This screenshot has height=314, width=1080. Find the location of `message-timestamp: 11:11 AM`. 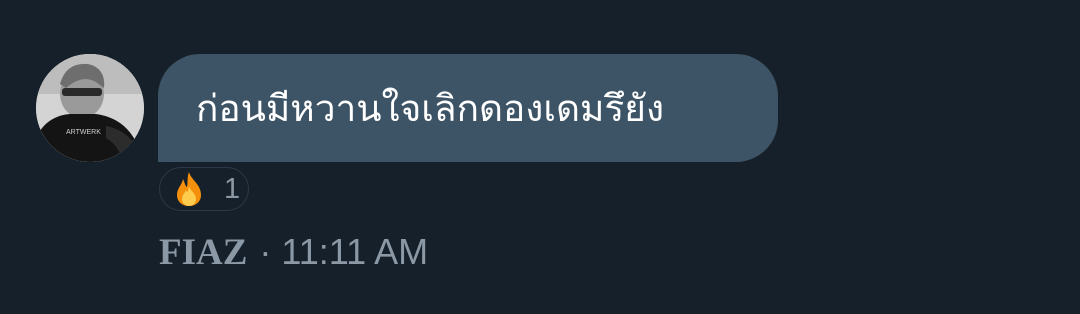

message-timestamp: 11:11 AM is located at coordinates (355, 251).